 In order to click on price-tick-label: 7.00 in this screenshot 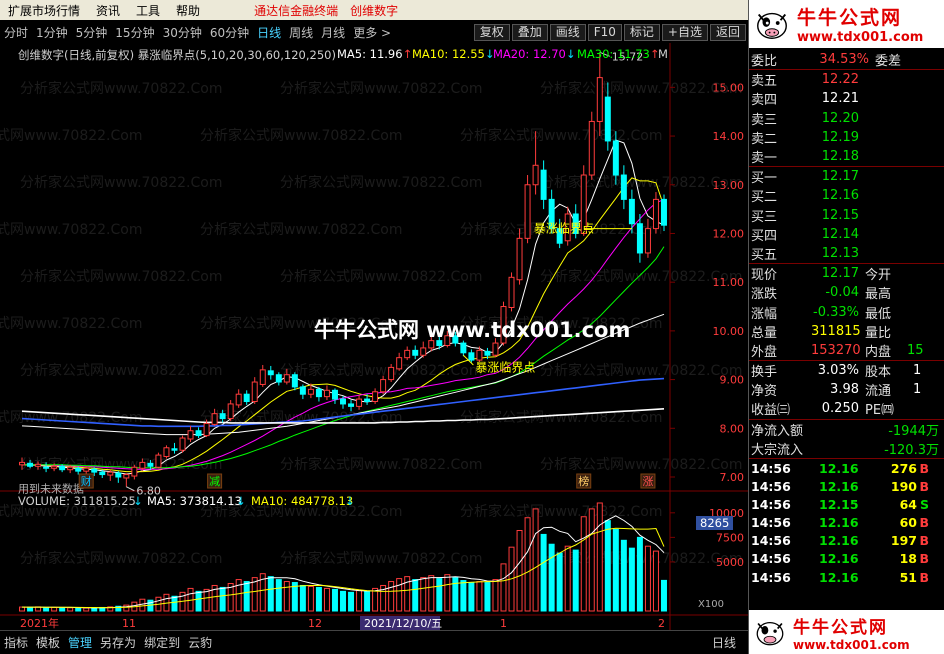, I will do `click(732, 477)`.